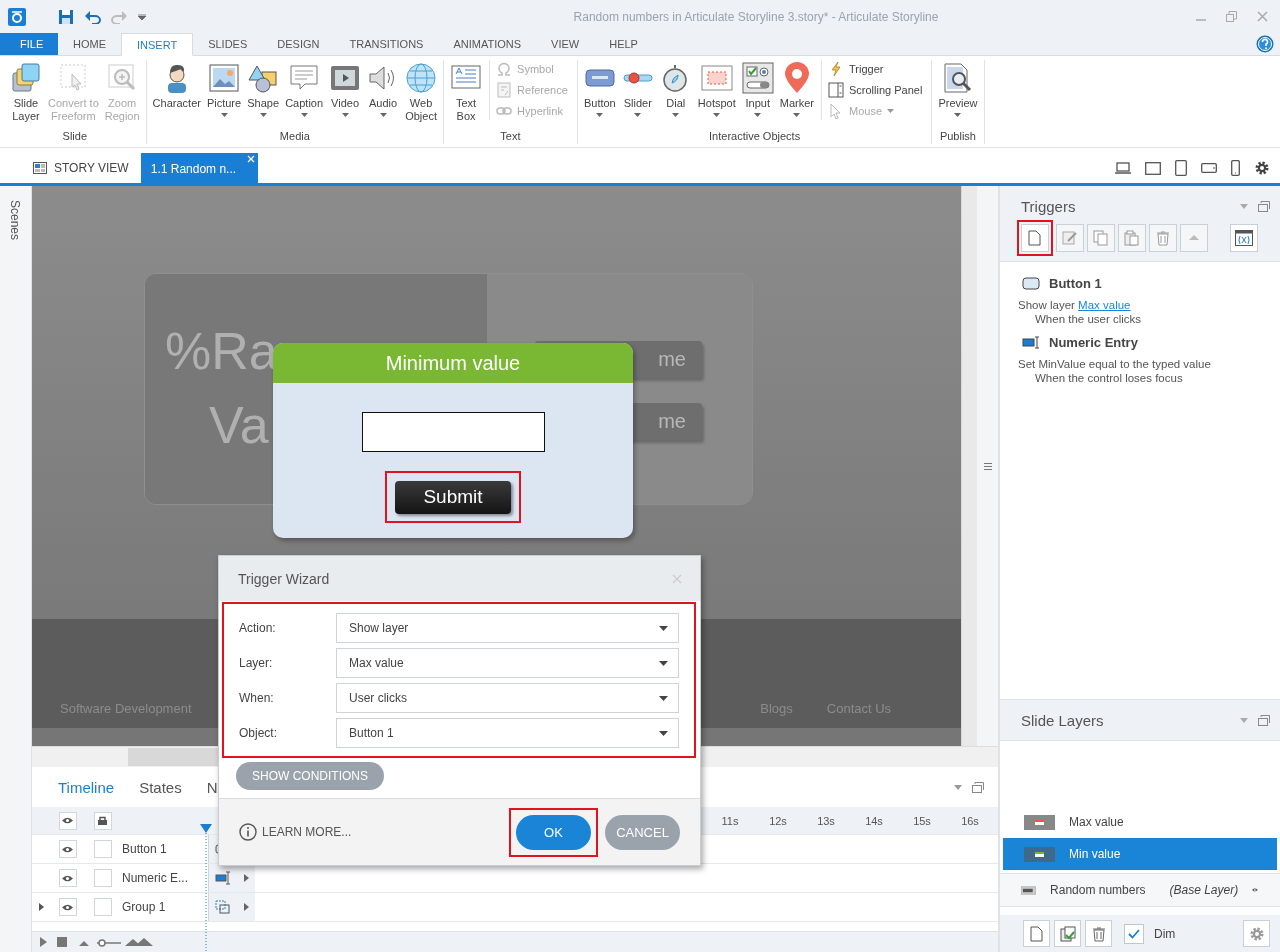  Describe the element at coordinates (26, 95) in the screenshot. I see `ribbon-button: Slide Layer` at that location.